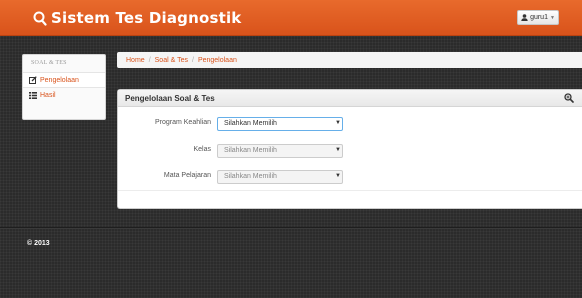 This screenshot has width=582, height=298. What do you see at coordinates (569, 98) in the screenshot?
I see `zoom-icon` at bounding box center [569, 98].